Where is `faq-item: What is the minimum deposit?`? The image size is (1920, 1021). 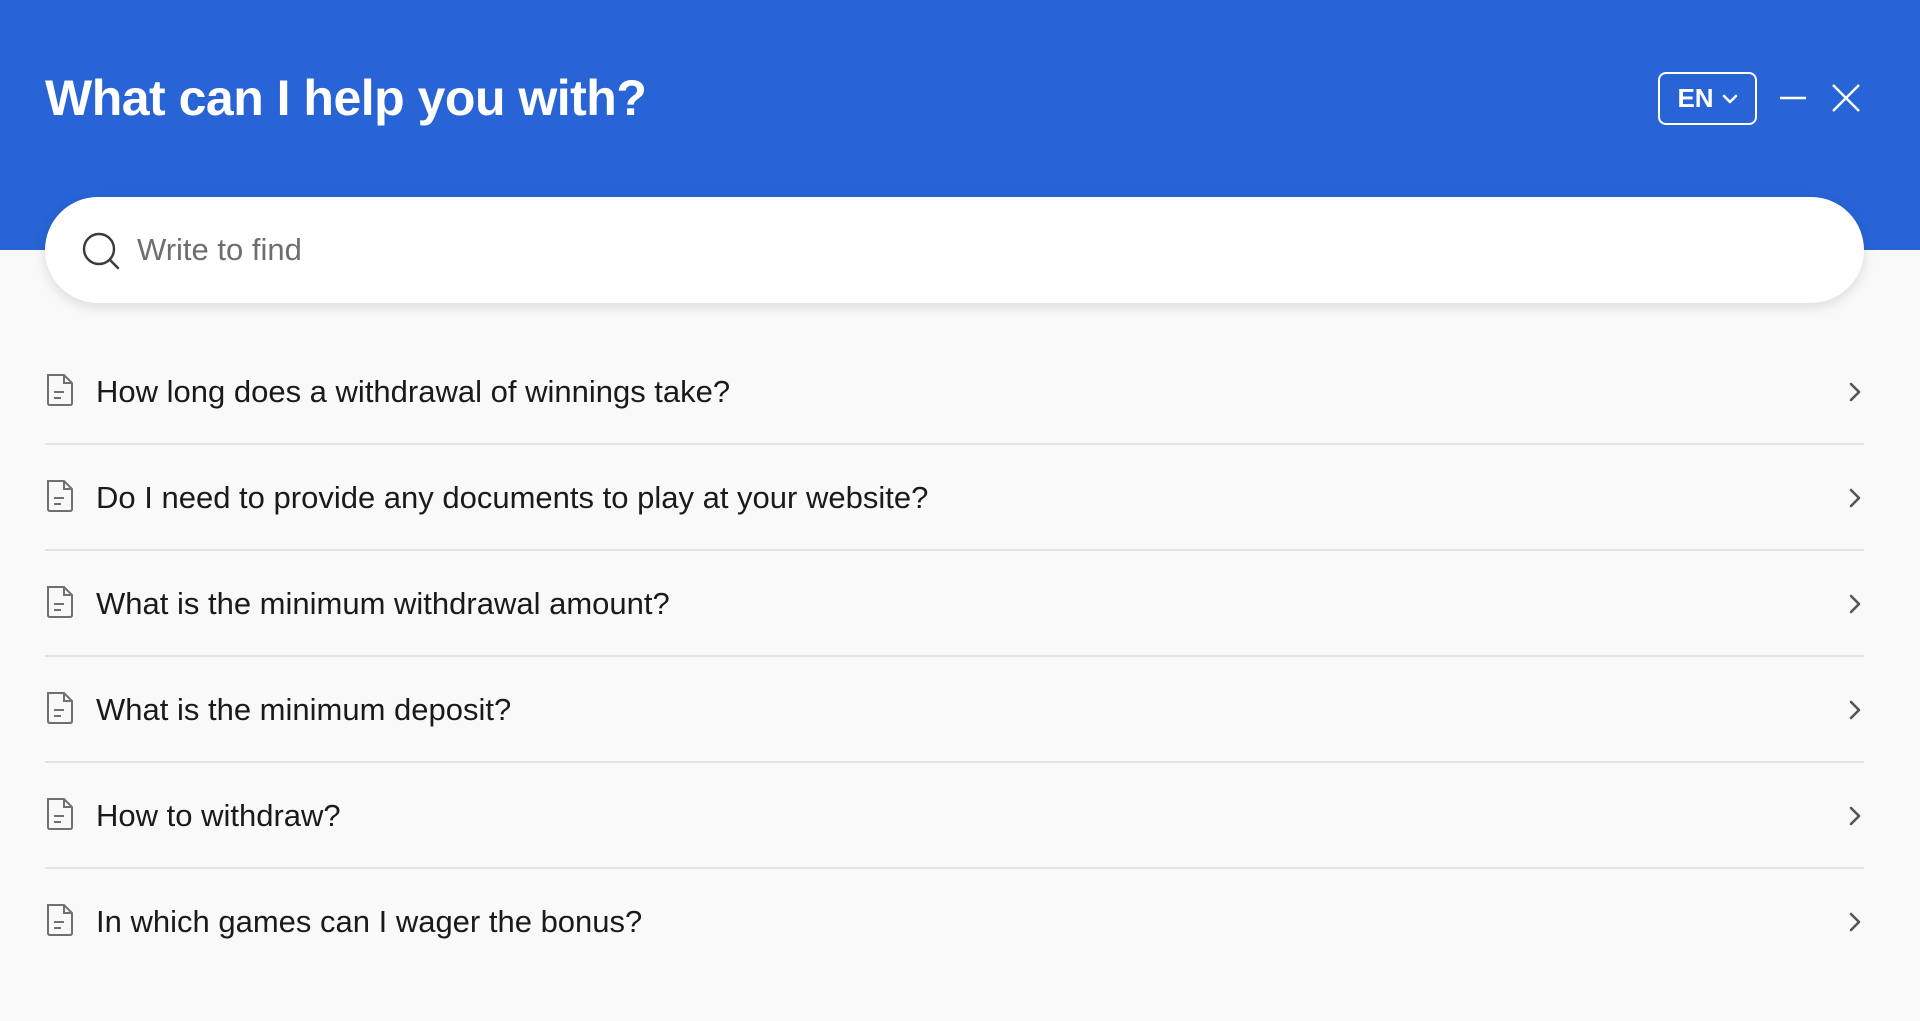 faq-item: What is the minimum deposit? is located at coordinates (954, 710).